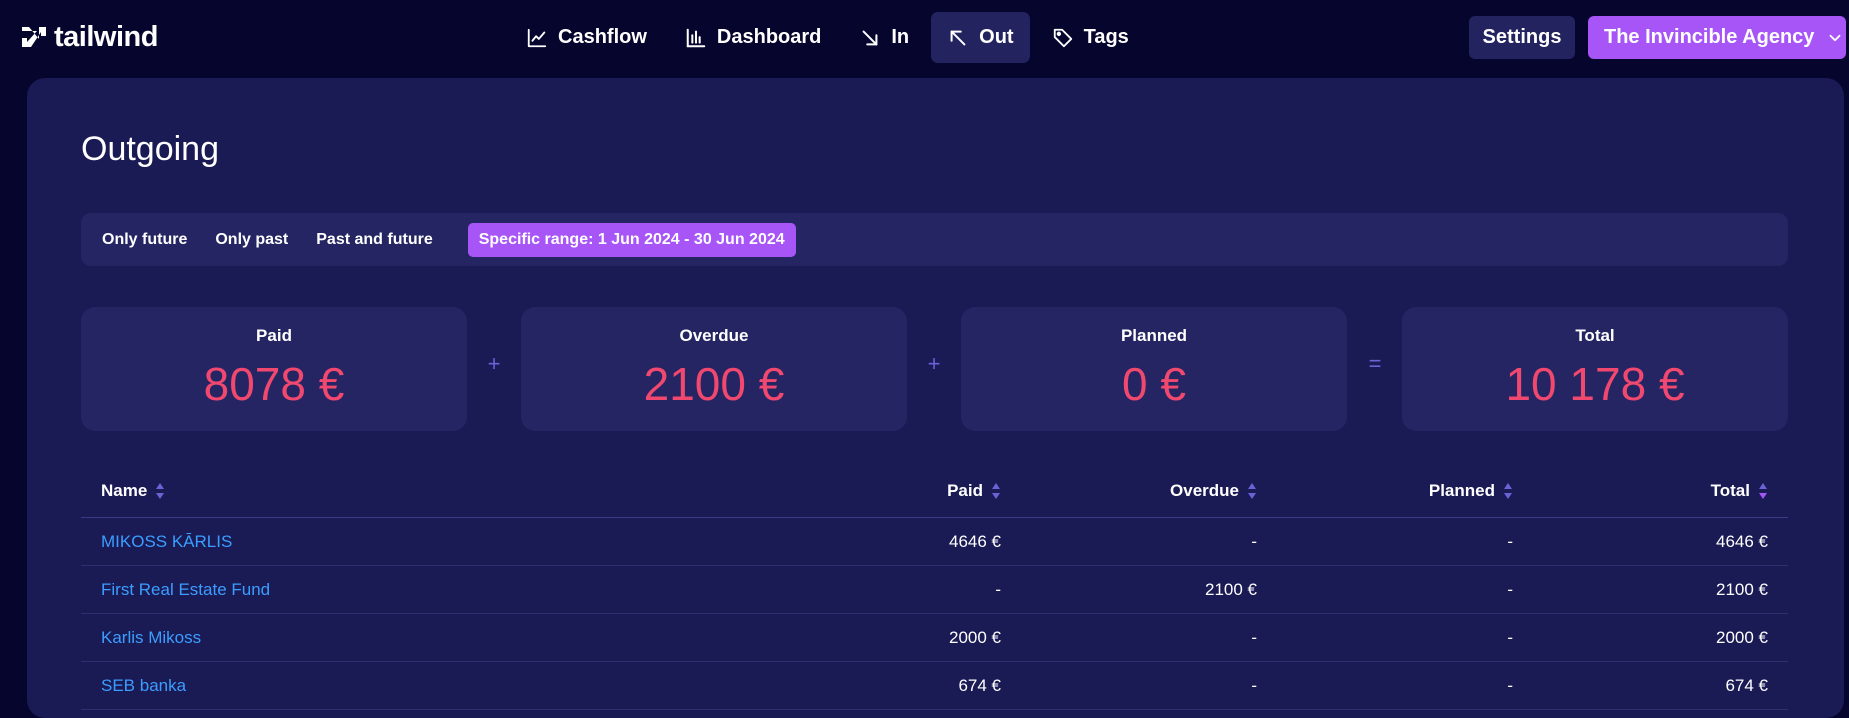 This screenshot has width=1849, height=718. Describe the element at coordinates (34, 37) in the screenshot. I see `tailwind-logo-icon` at that location.